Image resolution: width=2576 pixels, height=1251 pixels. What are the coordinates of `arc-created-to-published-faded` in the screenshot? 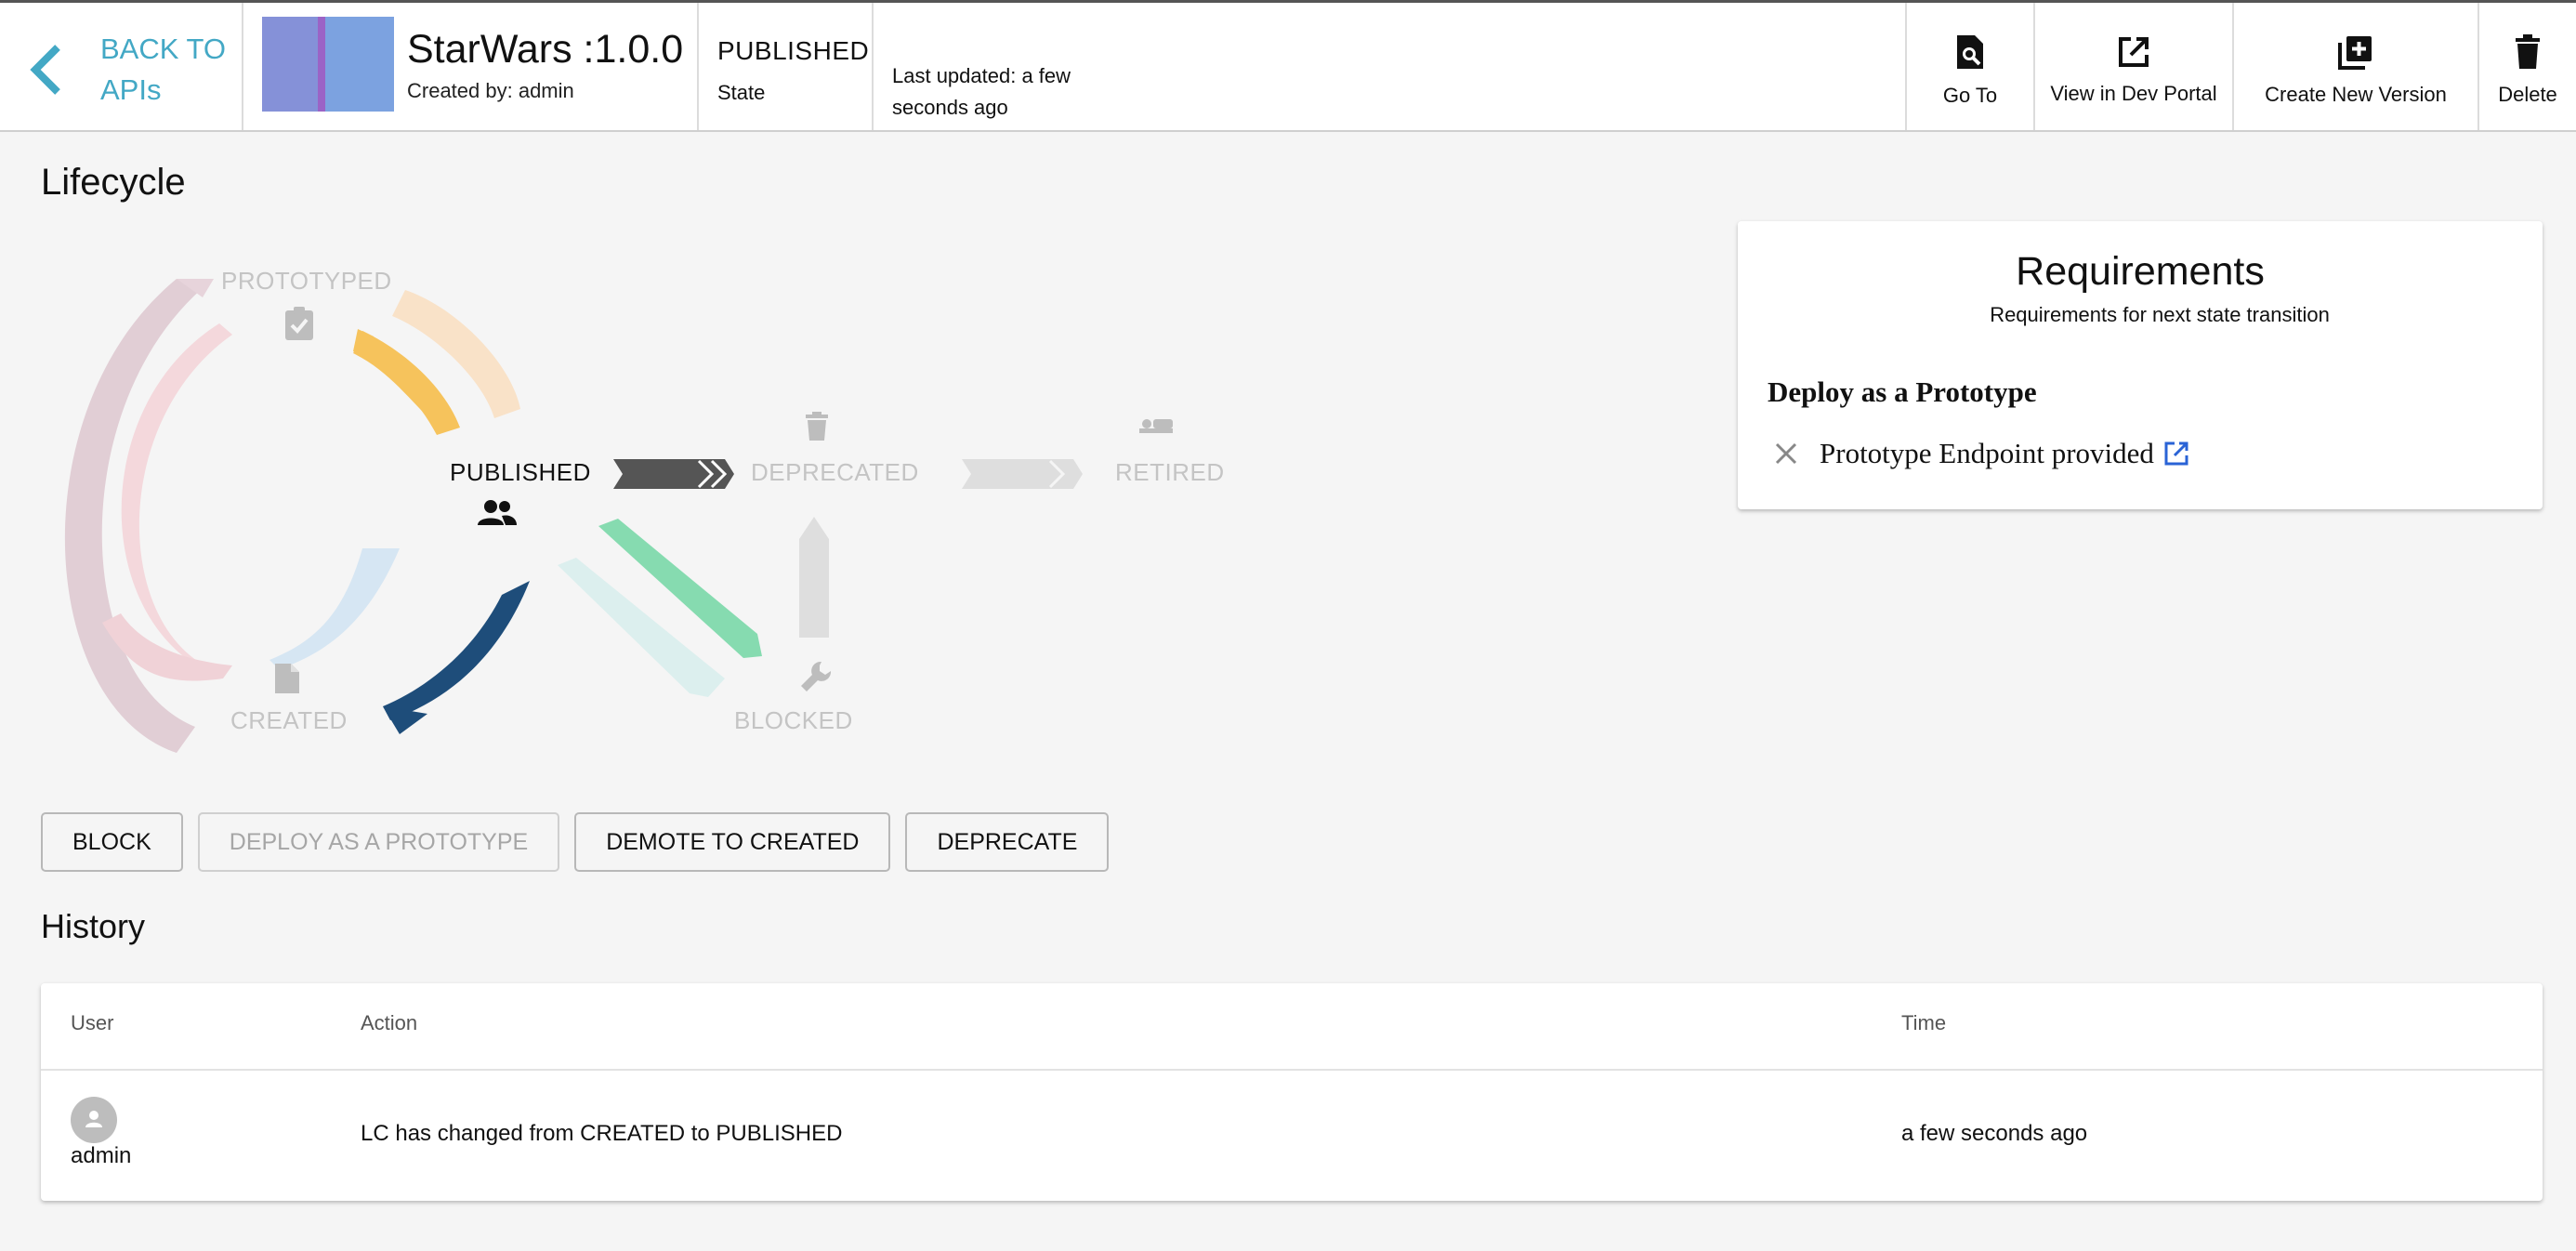 It's located at (334, 608).